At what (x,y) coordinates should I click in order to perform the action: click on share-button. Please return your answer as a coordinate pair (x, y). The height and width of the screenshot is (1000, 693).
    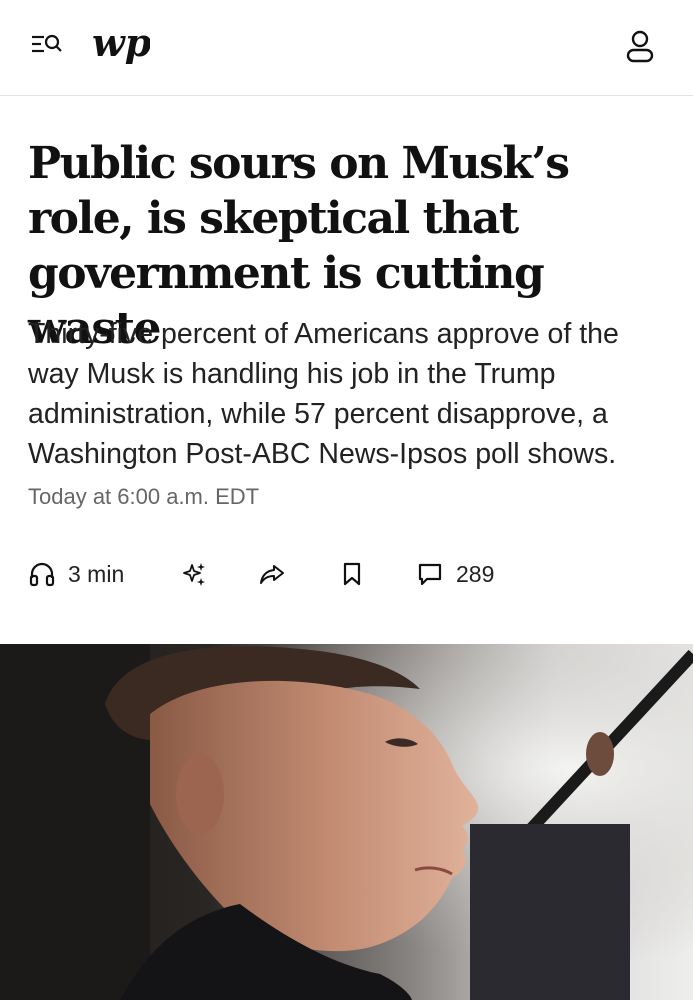
    Looking at the image, I should click on (272, 574).